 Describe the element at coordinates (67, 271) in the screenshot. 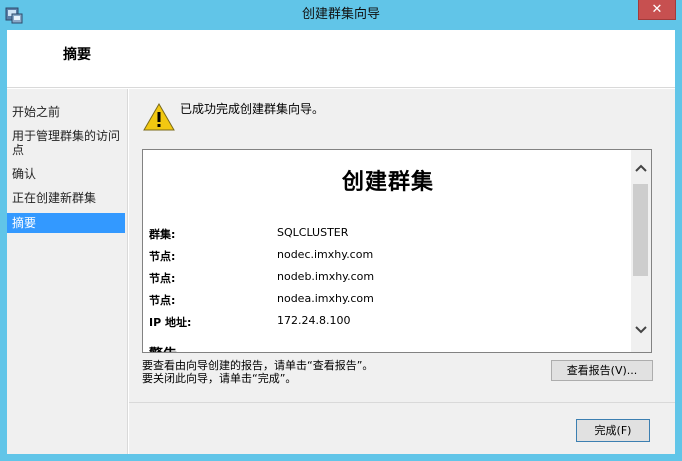

I see `wizard-step-list: 开始之前 用于管理群集的访问点 确认 正在创建新群集 摘要` at that location.